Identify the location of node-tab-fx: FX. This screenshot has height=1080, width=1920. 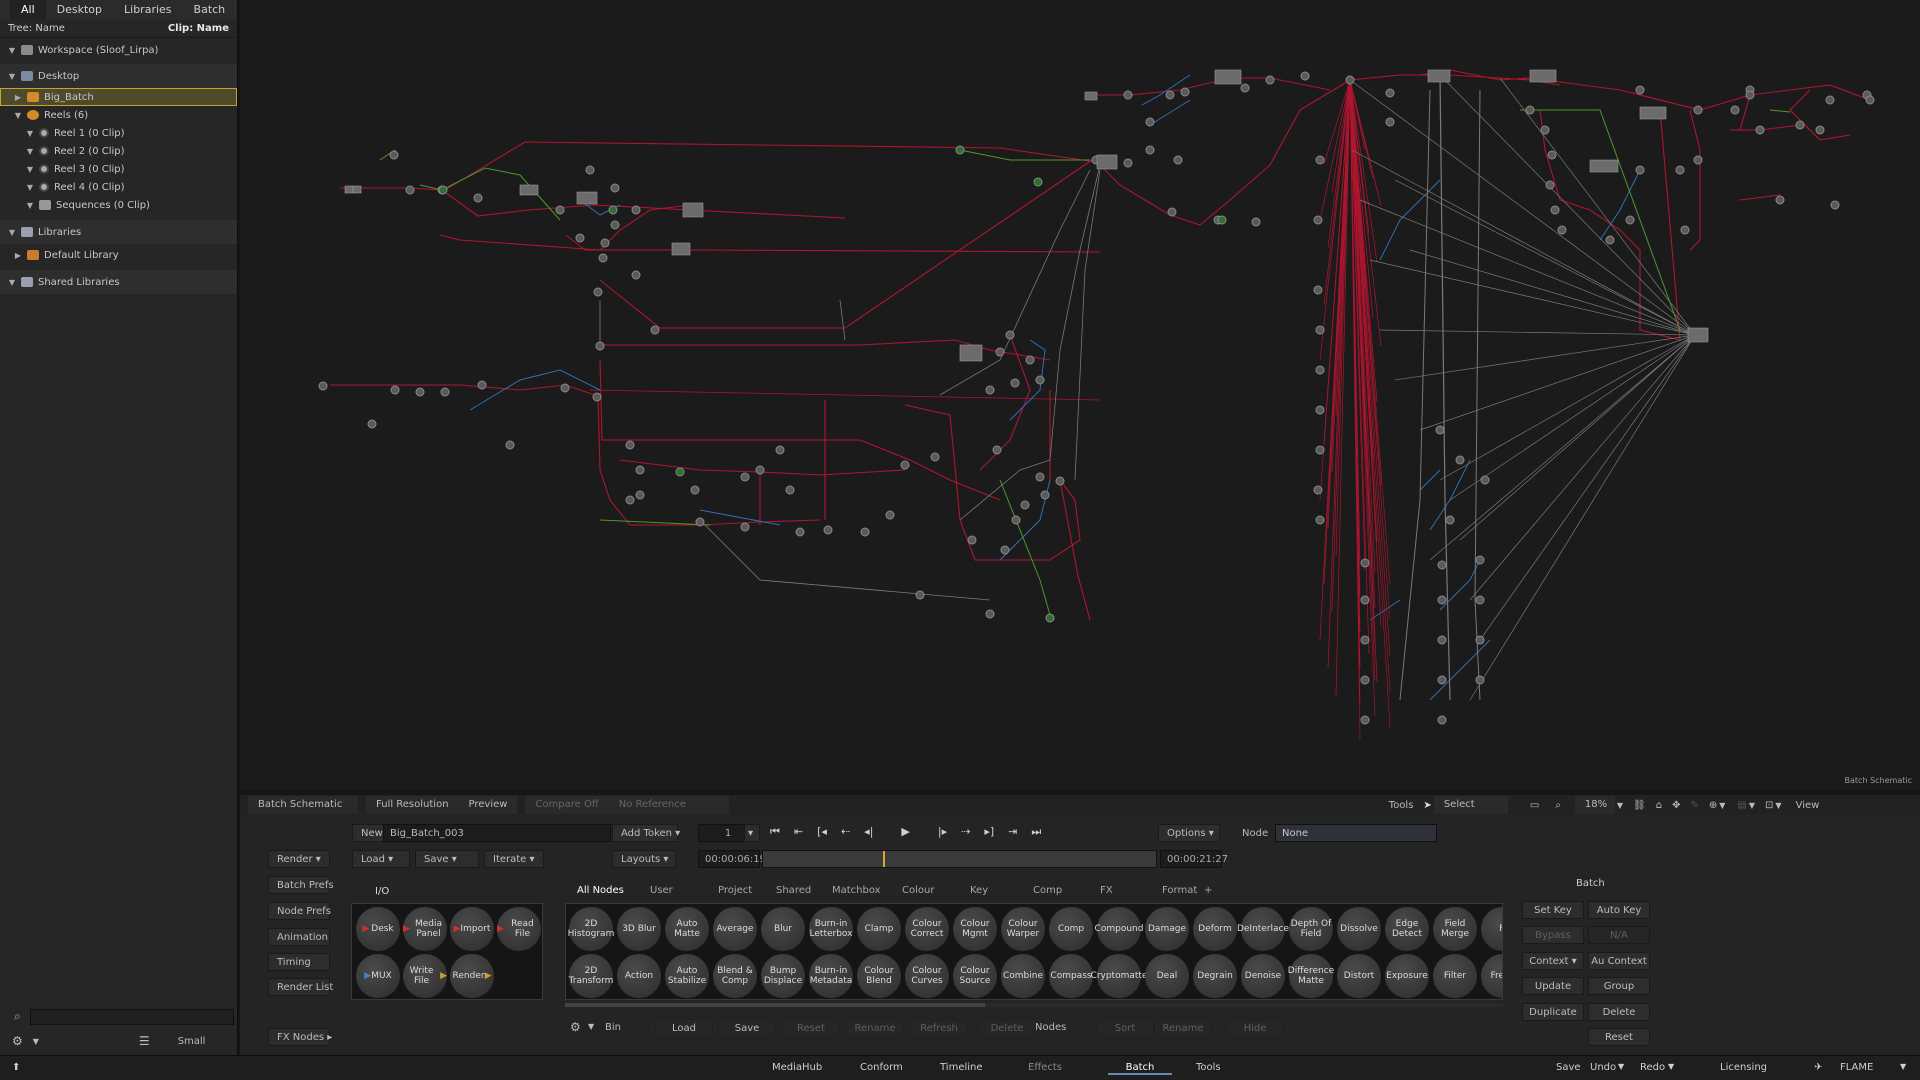
(1106, 890).